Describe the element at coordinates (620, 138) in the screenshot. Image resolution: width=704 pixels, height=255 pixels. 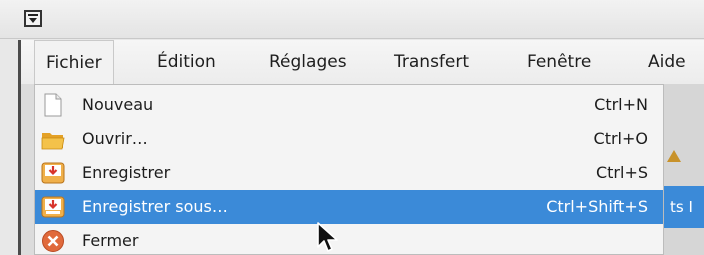
I see `menu-item-shortcut: Ctrl+O` at that location.